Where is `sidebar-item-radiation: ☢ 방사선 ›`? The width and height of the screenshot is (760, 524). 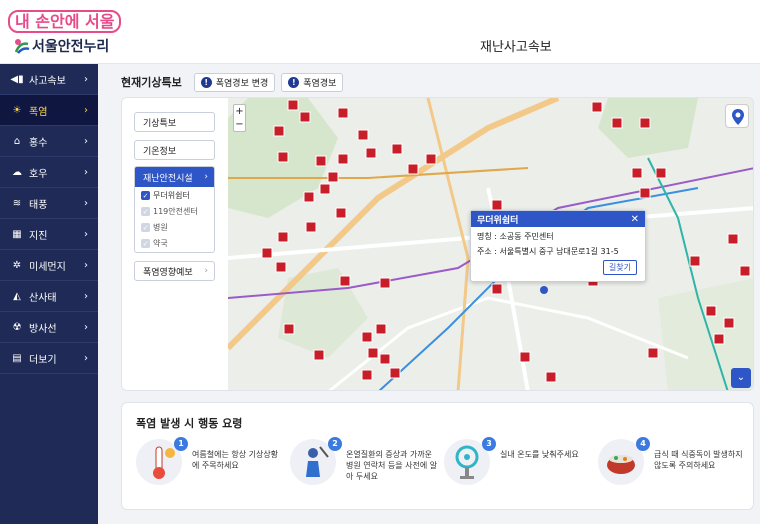
sidebar-item-radiation: ☢ 방사선 › is located at coordinates (49, 327).